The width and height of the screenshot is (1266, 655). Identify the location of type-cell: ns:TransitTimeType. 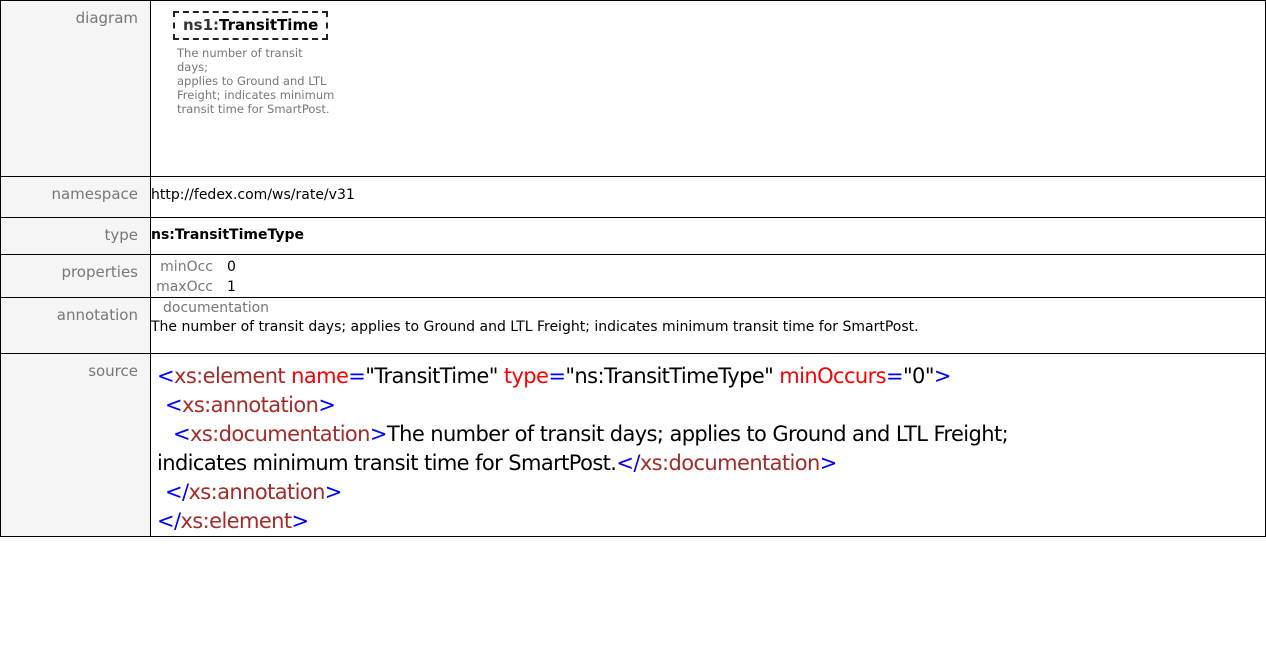
(708, 236).